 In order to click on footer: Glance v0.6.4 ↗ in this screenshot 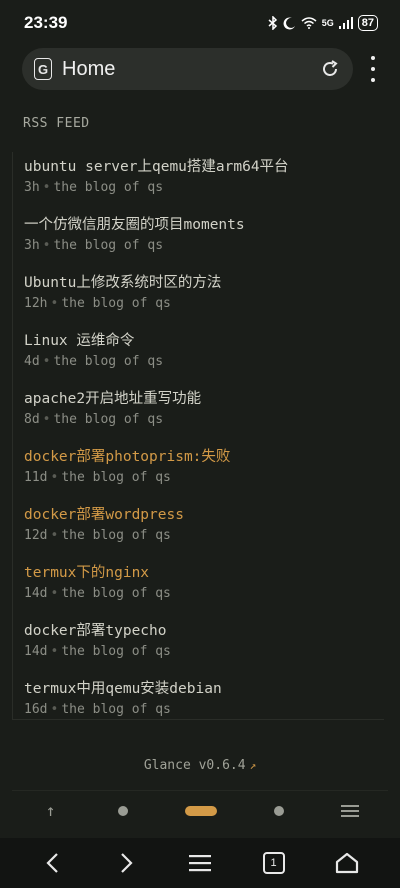, I will do `click(200, 765)`.